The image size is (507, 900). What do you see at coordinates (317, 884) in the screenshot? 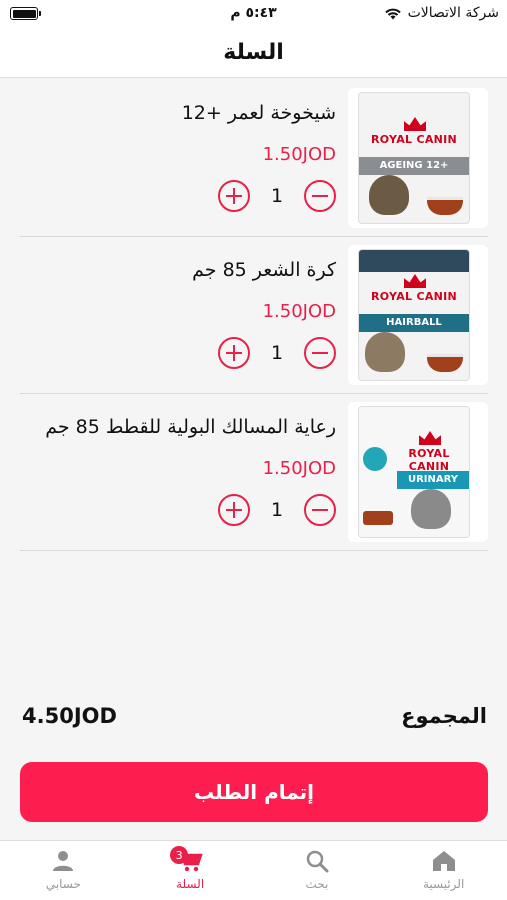
I see `tab-label: بحث` at bounding box center [317, 884].